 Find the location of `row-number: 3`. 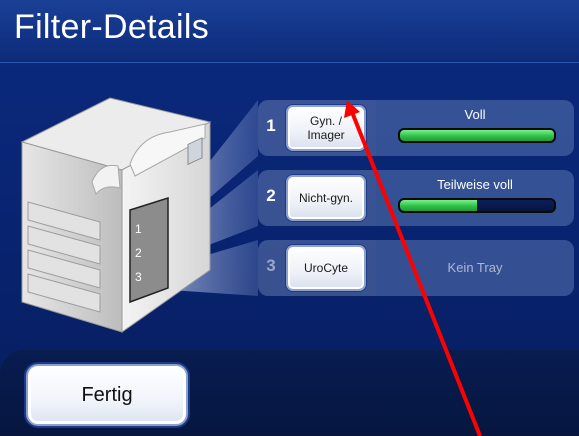

row-number: 3 is located at coordinates (271, 265).